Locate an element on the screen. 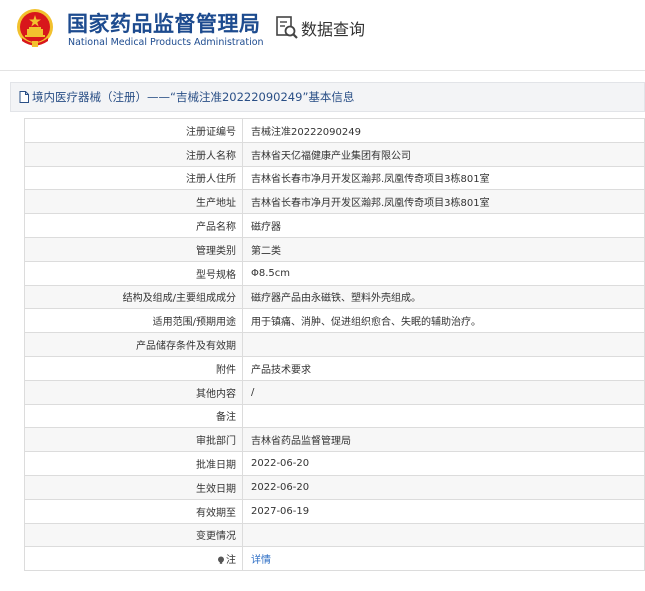 Image resolution: width=645 pixels, height=591 pixels. table-row: 批准日期 2022-06-20 is located at coordinates (334, 463).